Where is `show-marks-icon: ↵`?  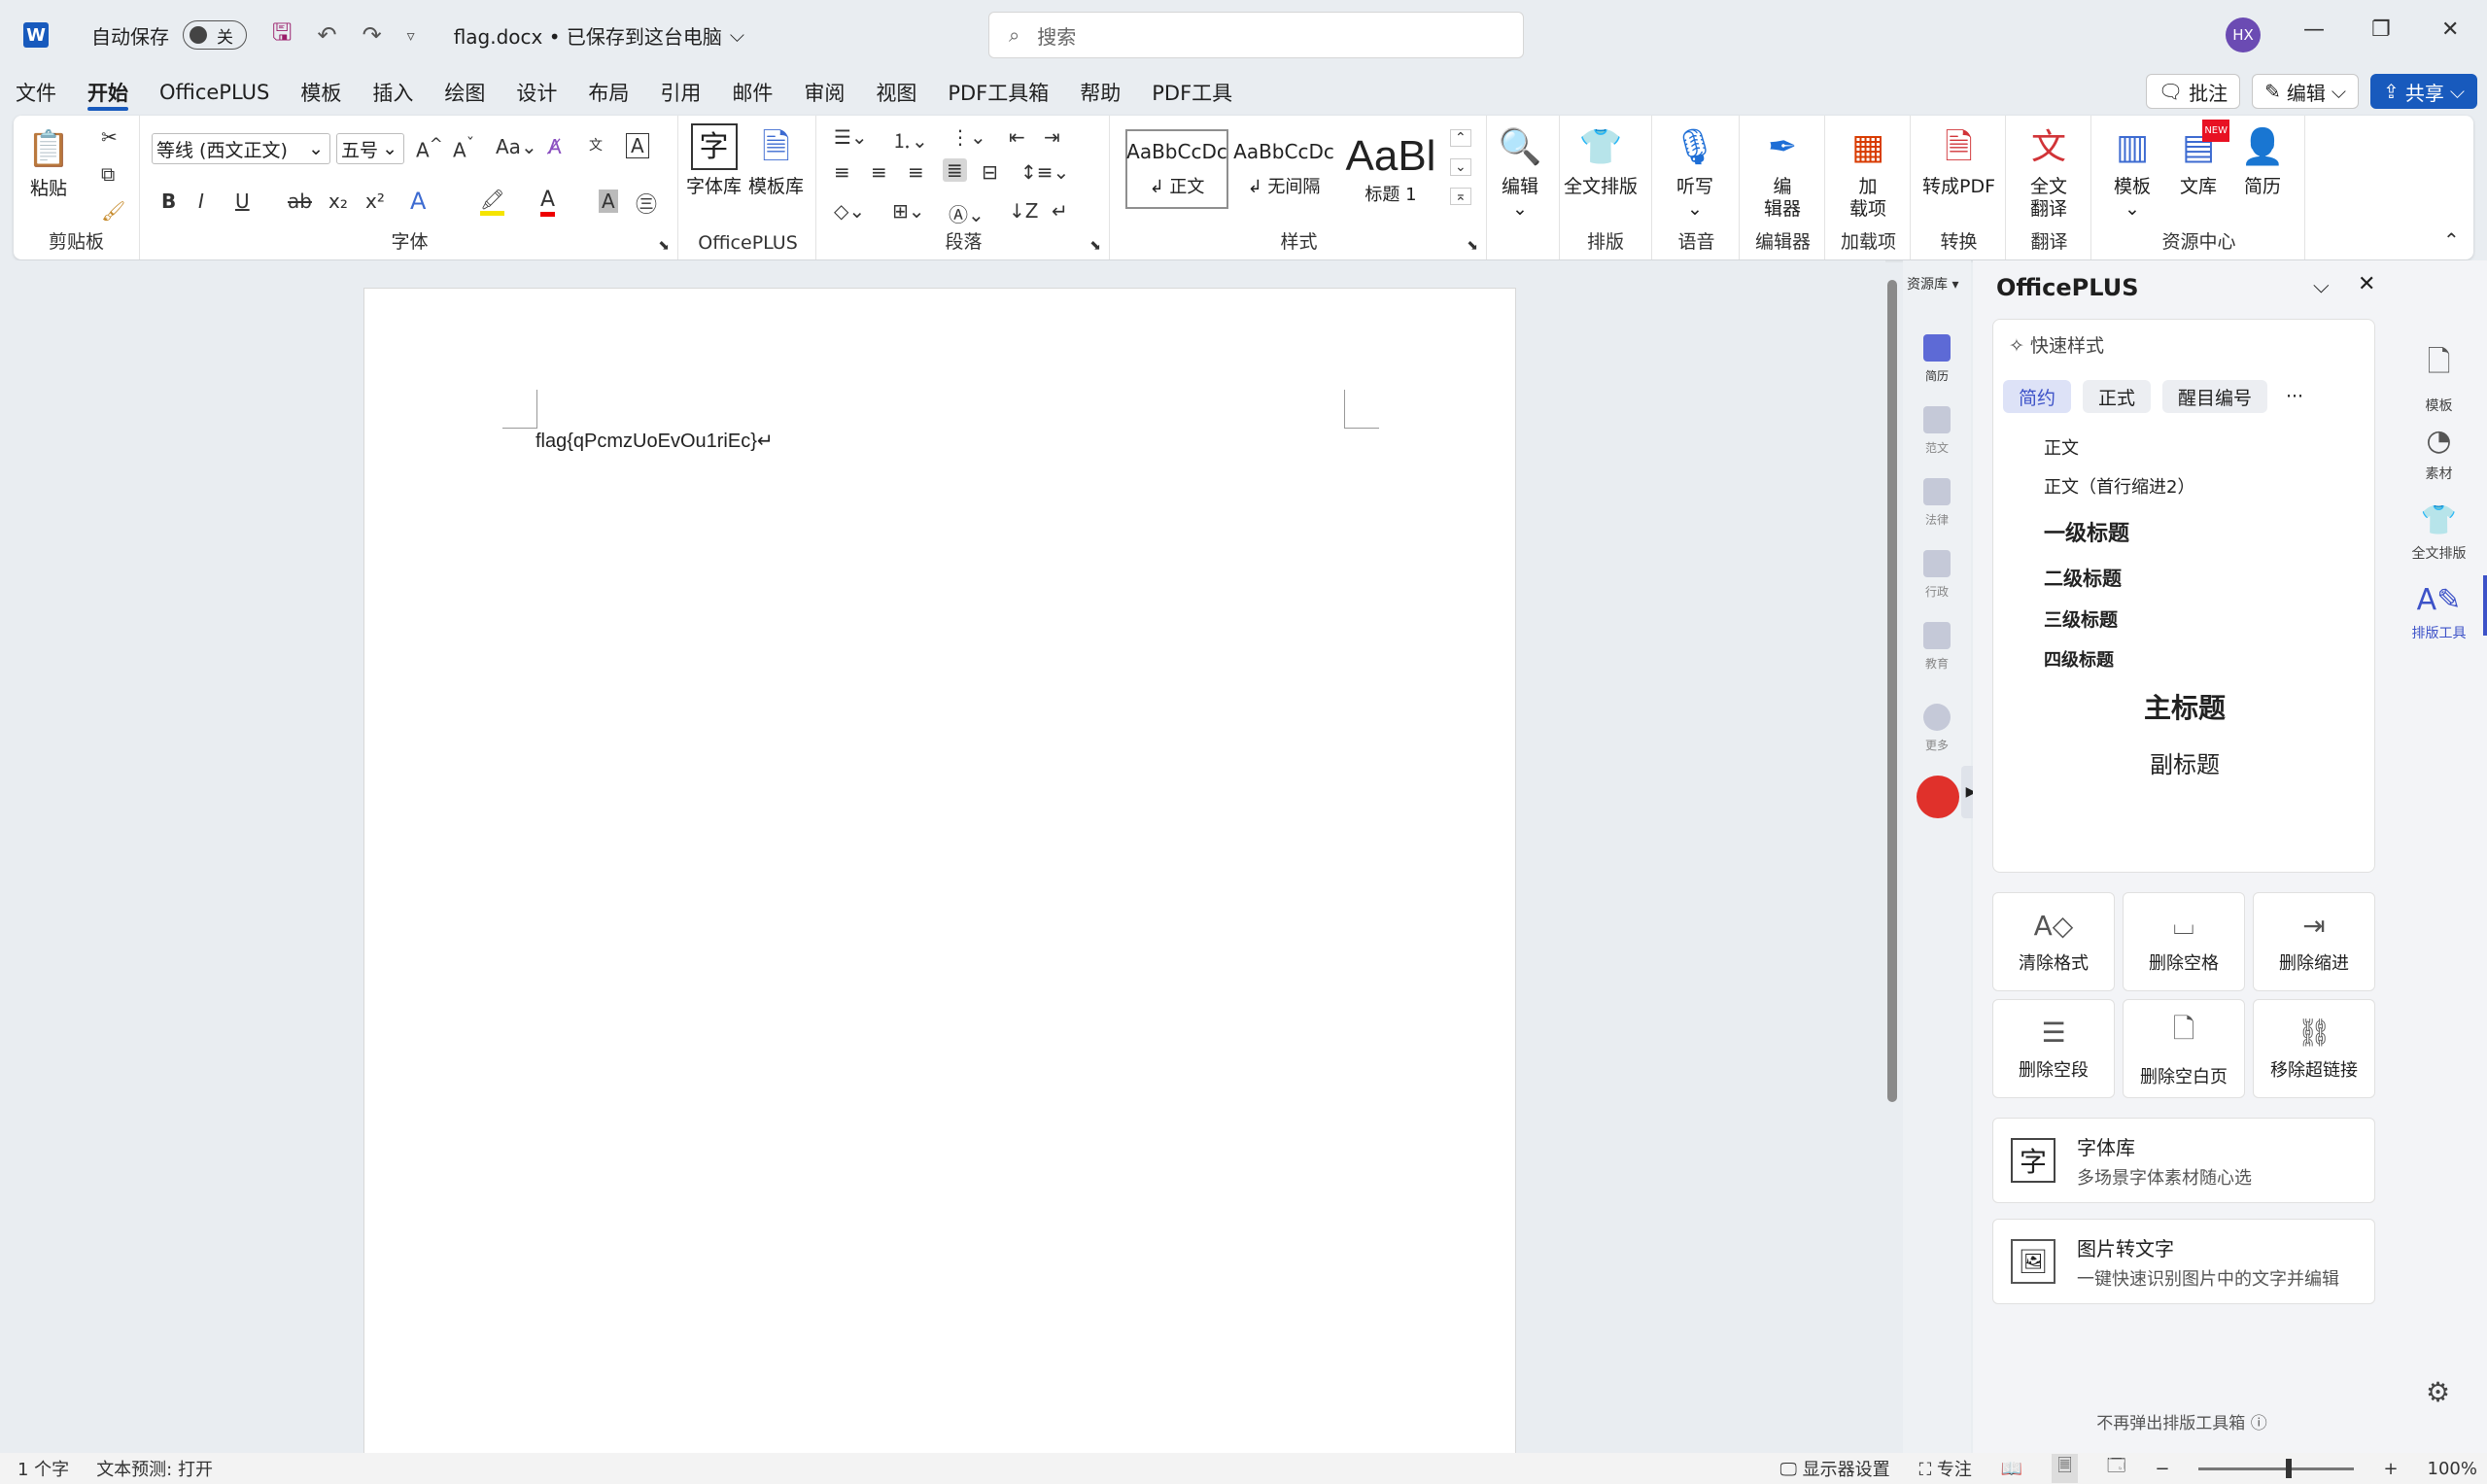
show-marks-icon: ↵ is located at coordinates (1060, 211).